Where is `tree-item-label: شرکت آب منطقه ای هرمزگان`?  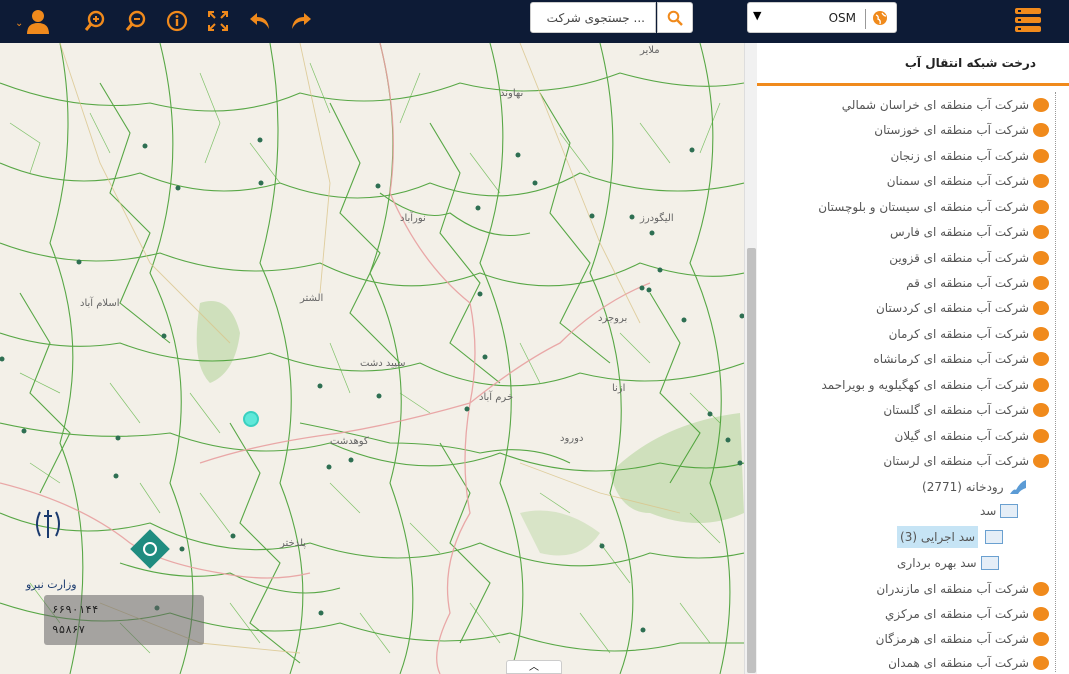 tree-item-label: شرکت آب منطقه ای هرمزگان is located at coordinates (952, 639).